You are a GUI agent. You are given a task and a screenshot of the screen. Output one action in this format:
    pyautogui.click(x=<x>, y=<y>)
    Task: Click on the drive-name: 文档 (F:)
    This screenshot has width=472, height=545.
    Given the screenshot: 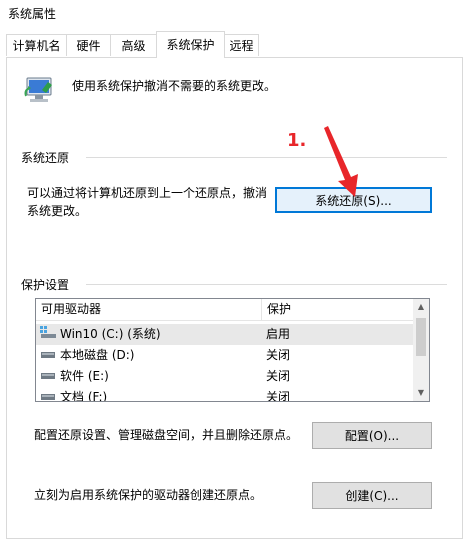 What is the action you would take?
    pyautogui.click(x=84, y=396)
    